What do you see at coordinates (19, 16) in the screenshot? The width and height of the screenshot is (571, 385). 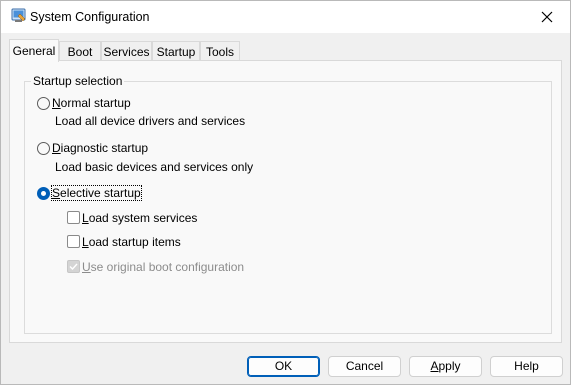 I see `msconfig-icon` at bounding box center [19, 16].